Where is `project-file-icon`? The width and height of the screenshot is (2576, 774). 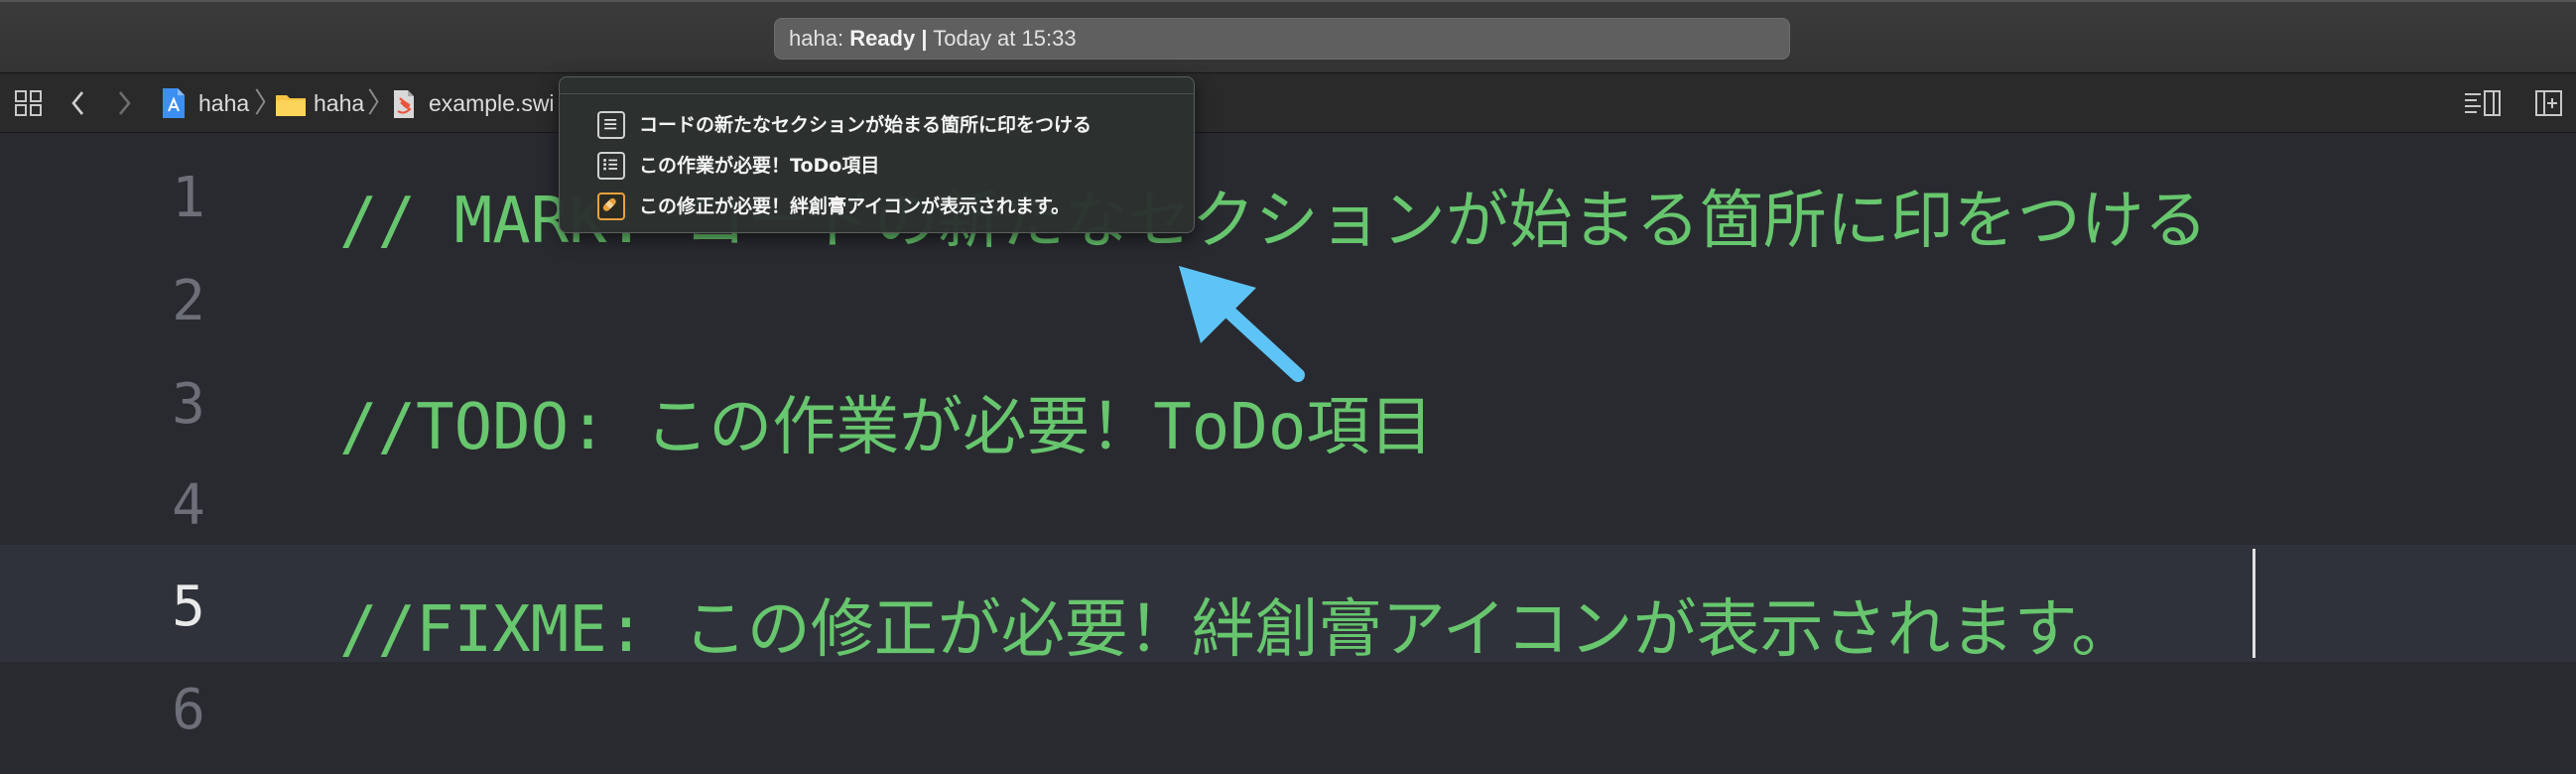 project-file-icon is located at coordinates (174, 103).